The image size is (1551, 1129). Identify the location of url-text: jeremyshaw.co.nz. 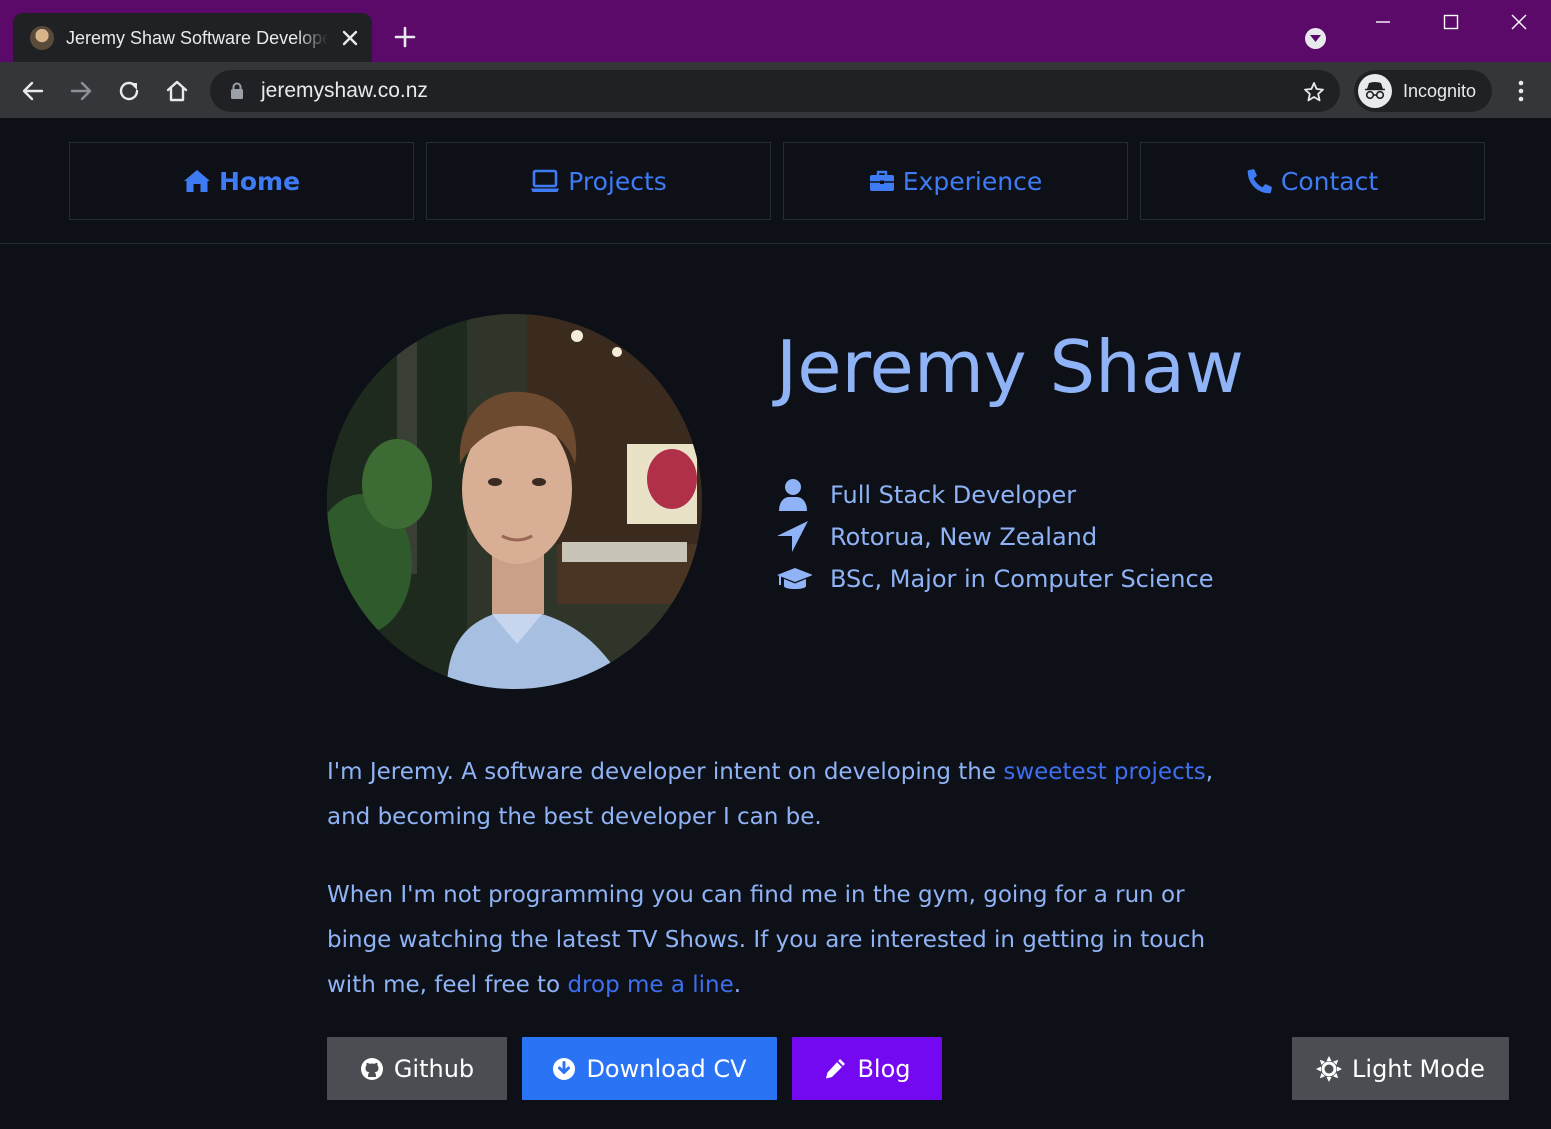
(344, 91).